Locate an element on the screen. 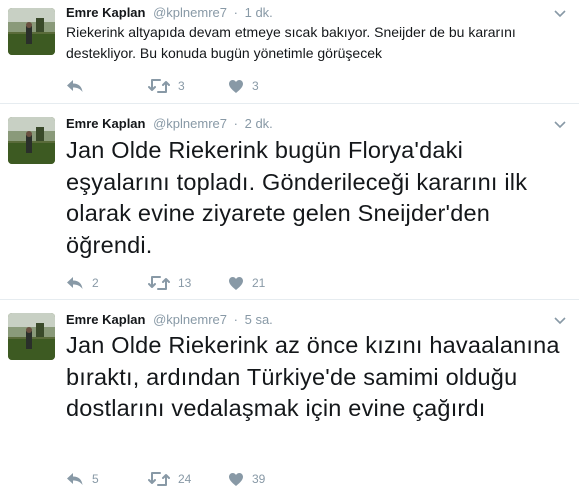 The width and height of the screenshot is (579, 494). tweet-header: Emre Kaplan @kplnemre7 · 1 dk. is located at coordinates (169, 13).